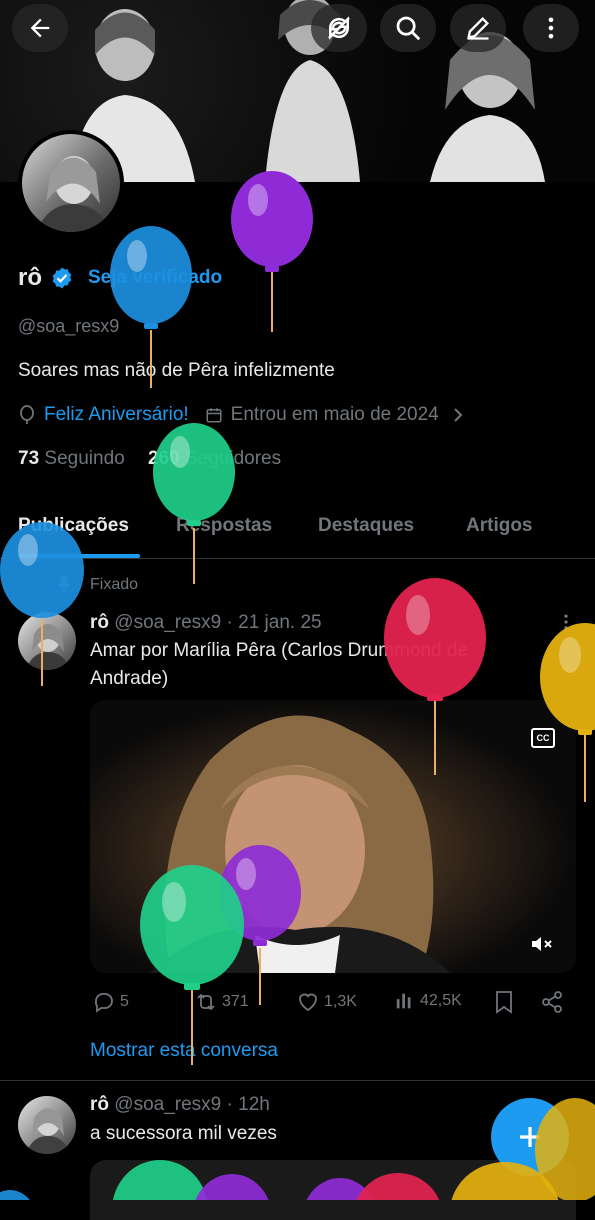  Describe the element at coordinates (308, 1002) in the screenshot. I see `heart-icon` at that location.